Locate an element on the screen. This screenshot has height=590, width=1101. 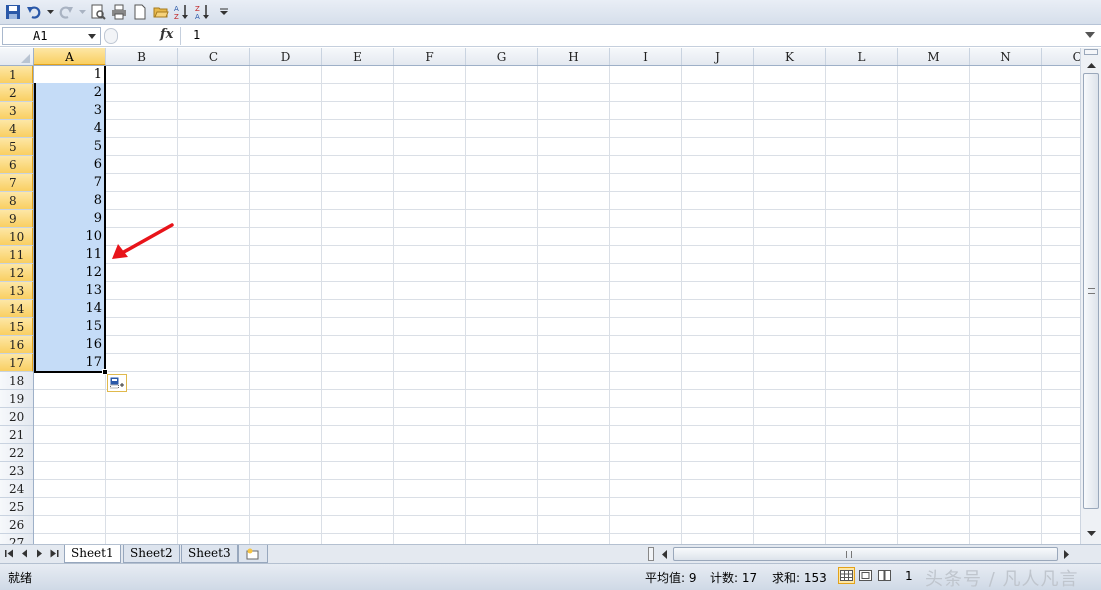
customize-toolbar-icon is located at coordinates (224, 12).